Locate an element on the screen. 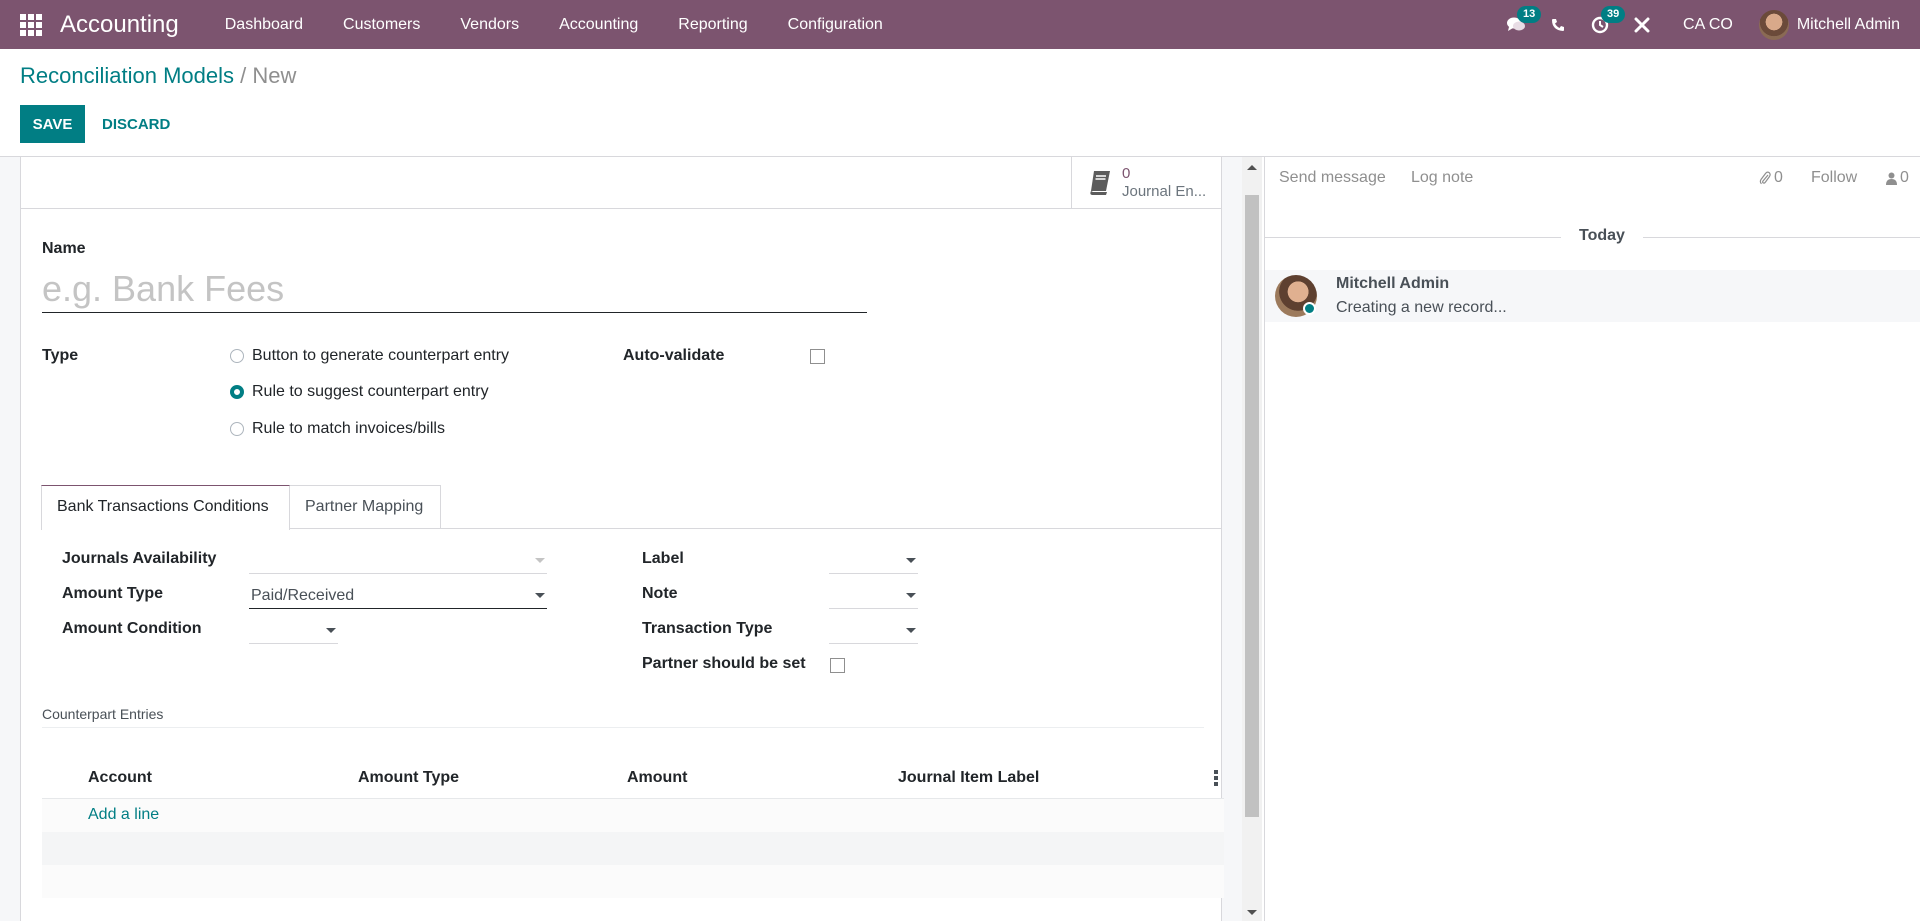 The height and width of the screenshot is (921, 1920). journals-availability-select is located at coordinates (398, 560).